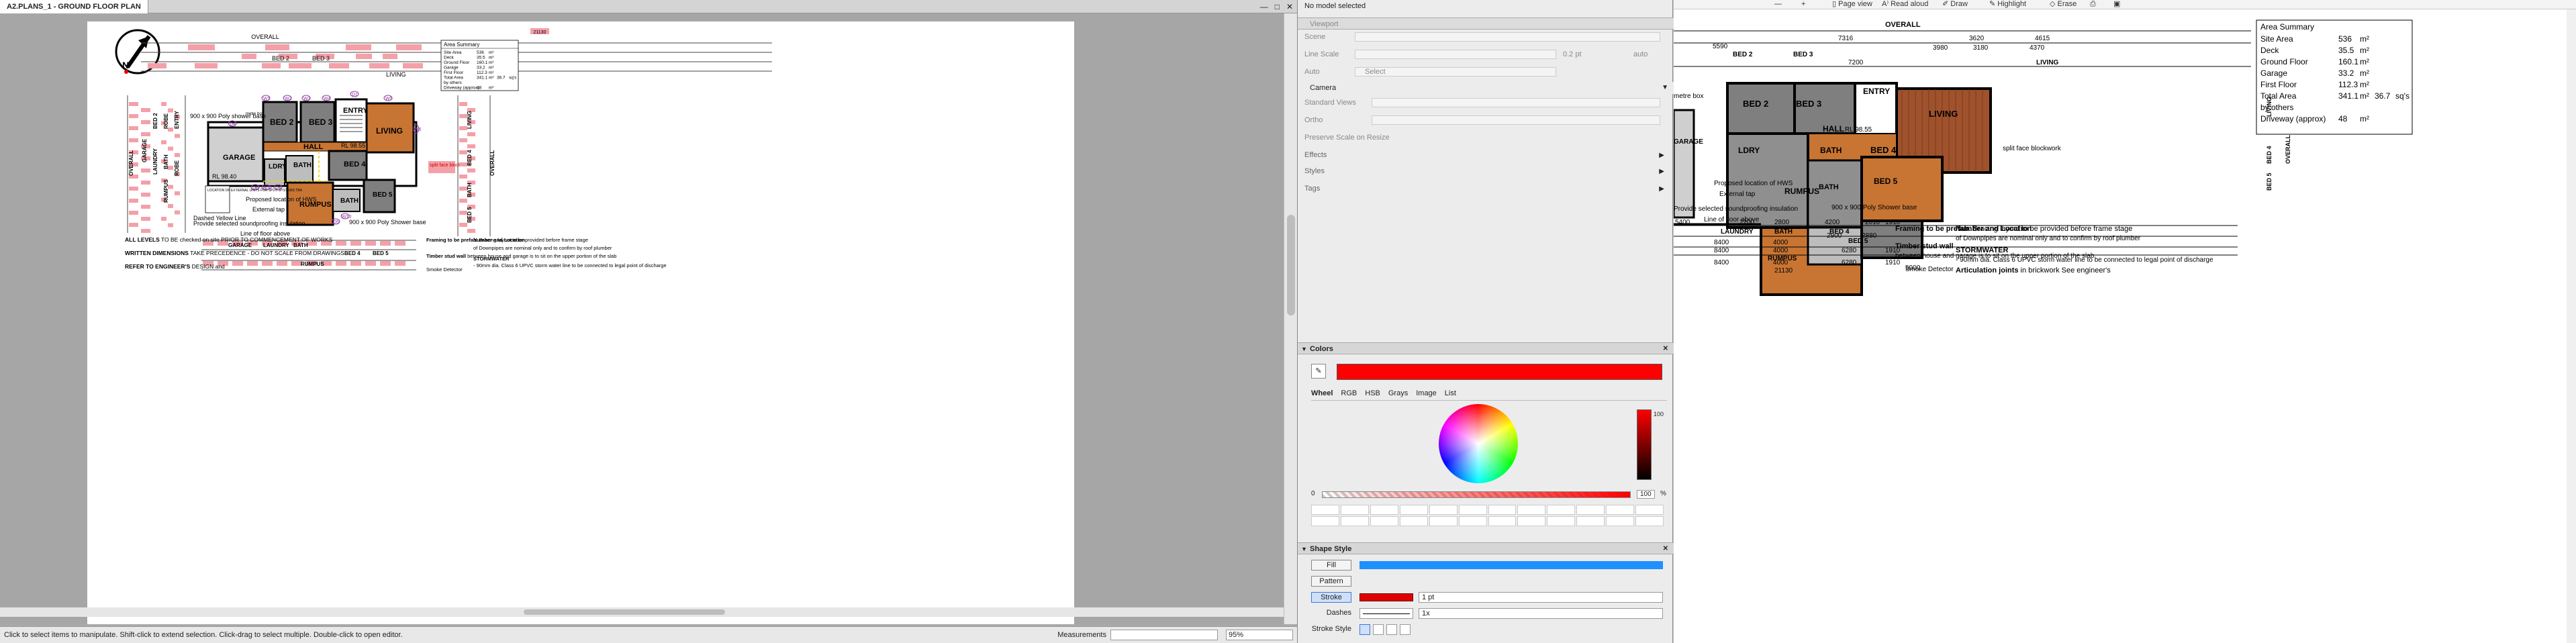 The width and height of the screenshot is (2576, 643). I want to click on zoom-in-icon: +, so click(1803, 4).